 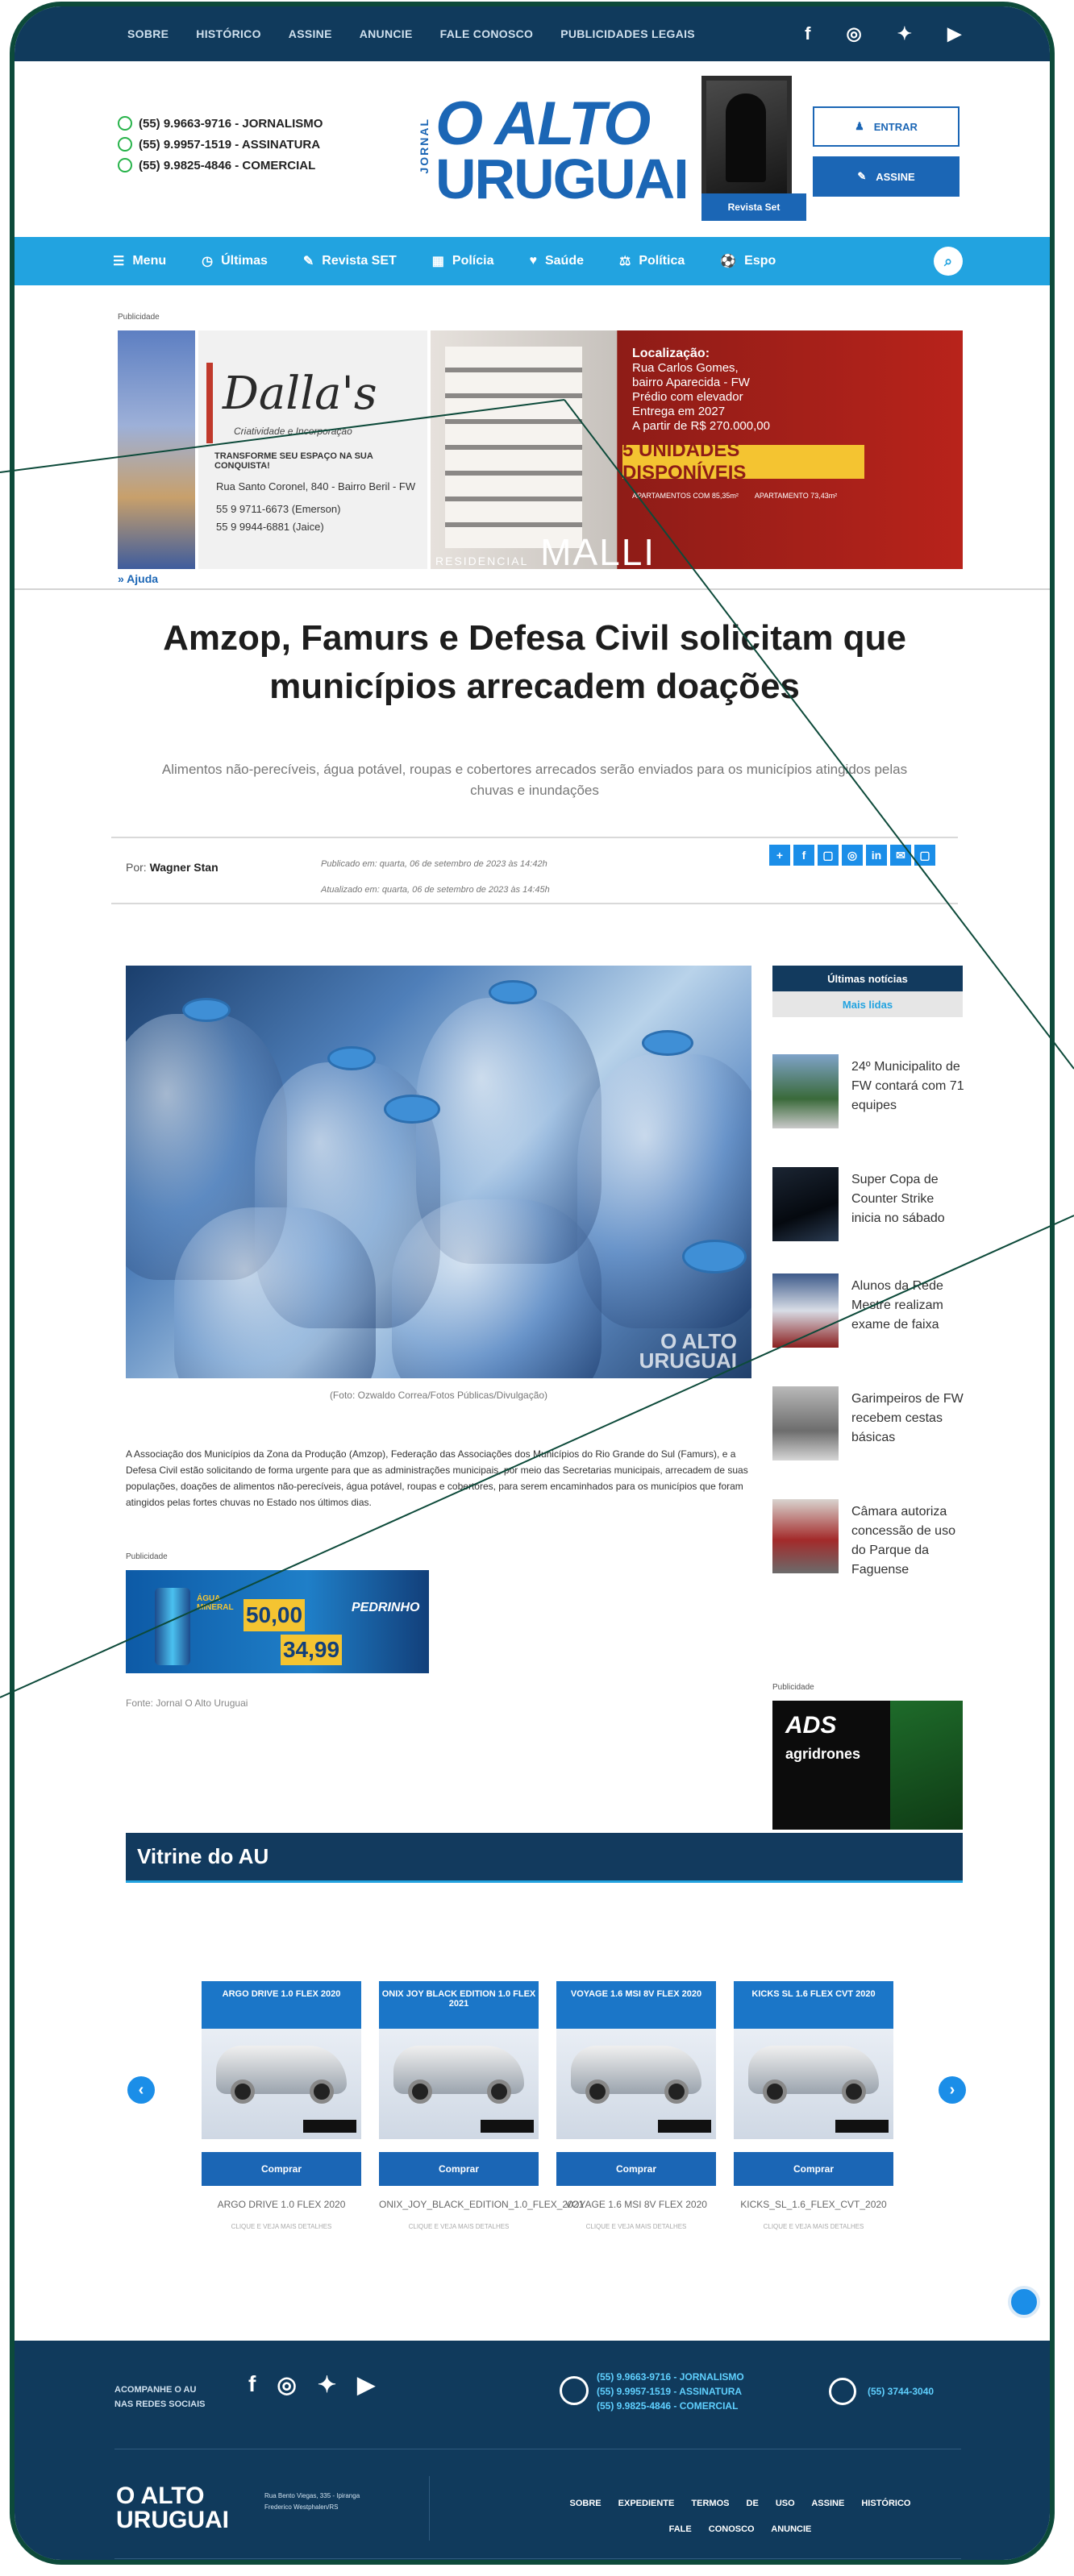 I want to click on ad-help-link: » Ajuda, so click(x=138, y=578).